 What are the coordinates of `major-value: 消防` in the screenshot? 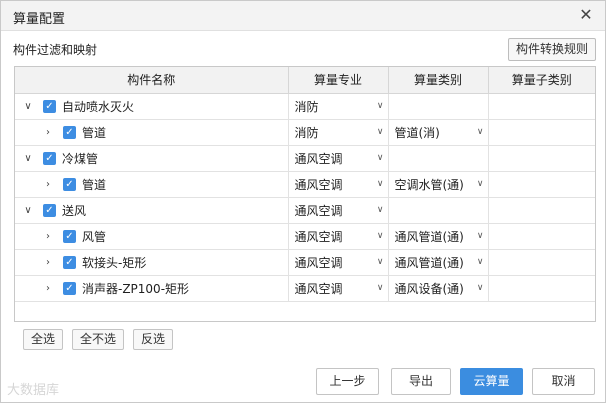 It's located at (306, 132).